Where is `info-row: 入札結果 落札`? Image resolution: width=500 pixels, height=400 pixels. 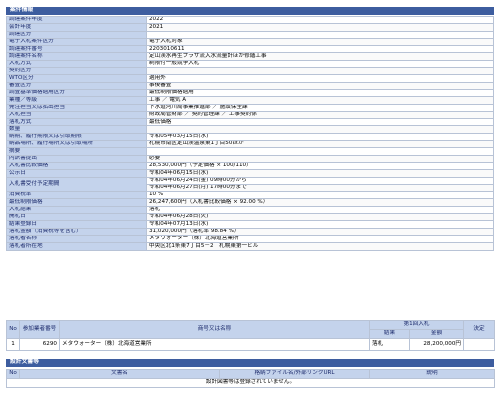 info-row: 入札結果 落札 is located at coordinates (250, 210).